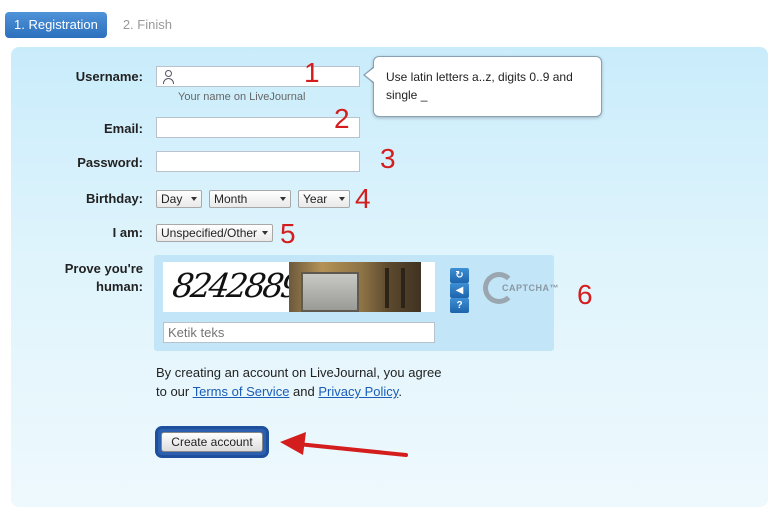  What do you see at coordinates (172, 199) in the screenshot?
I see `birthday-day-value: Day` at bounding box center [172, 199].